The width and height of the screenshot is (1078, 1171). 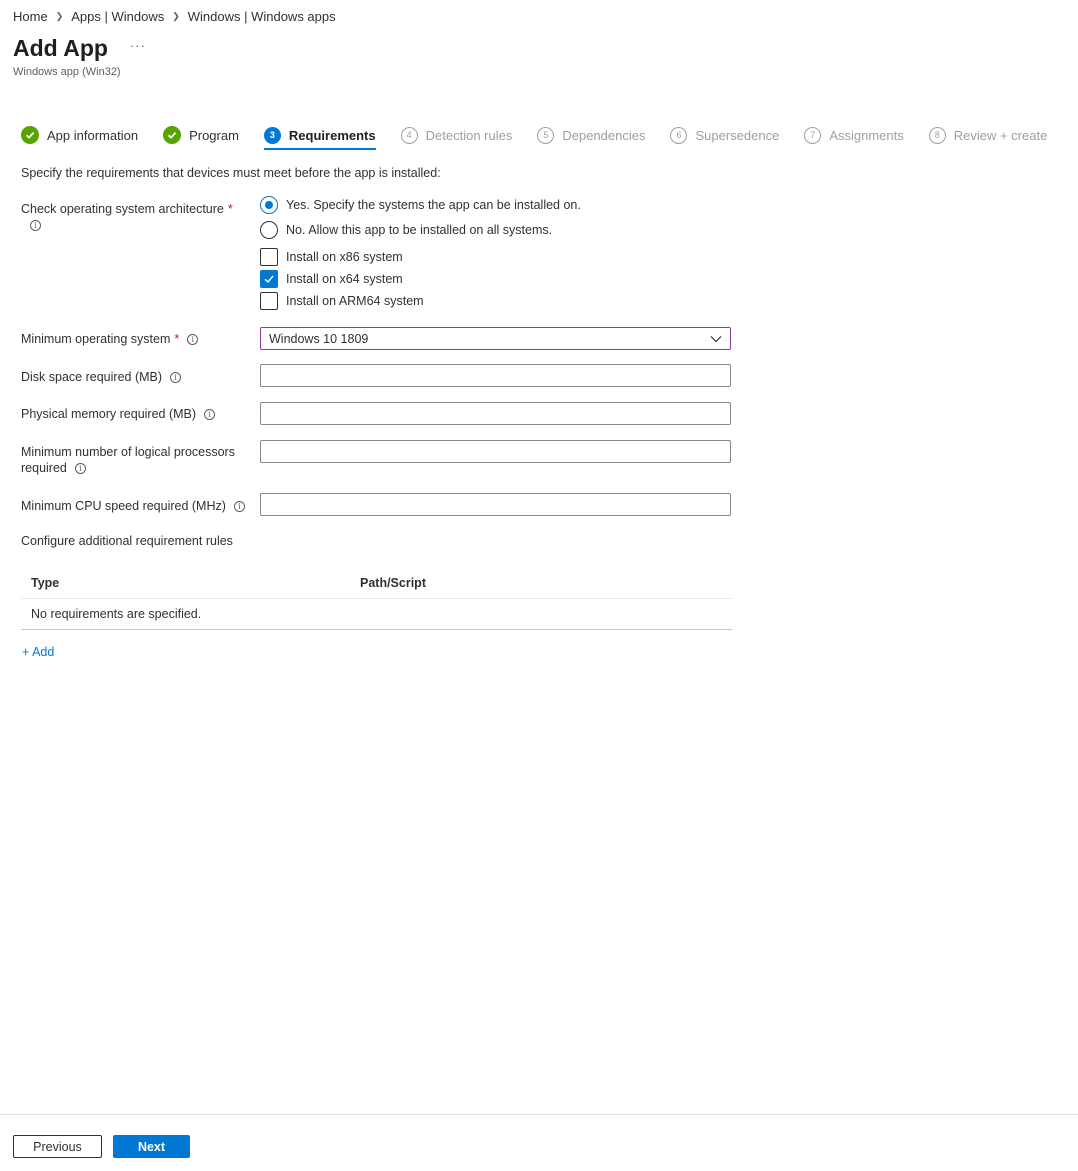 I want to click on page-title: Add App, so click(x=60, y=48).